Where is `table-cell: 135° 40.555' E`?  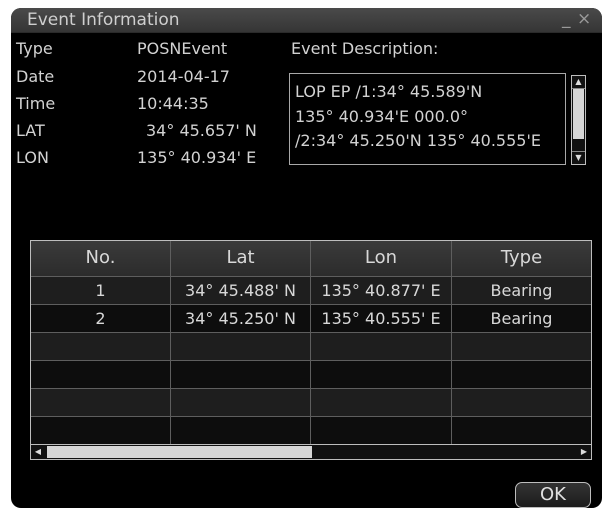 table-cell: 135° 40.555' E is located at coordinates (381, 319).